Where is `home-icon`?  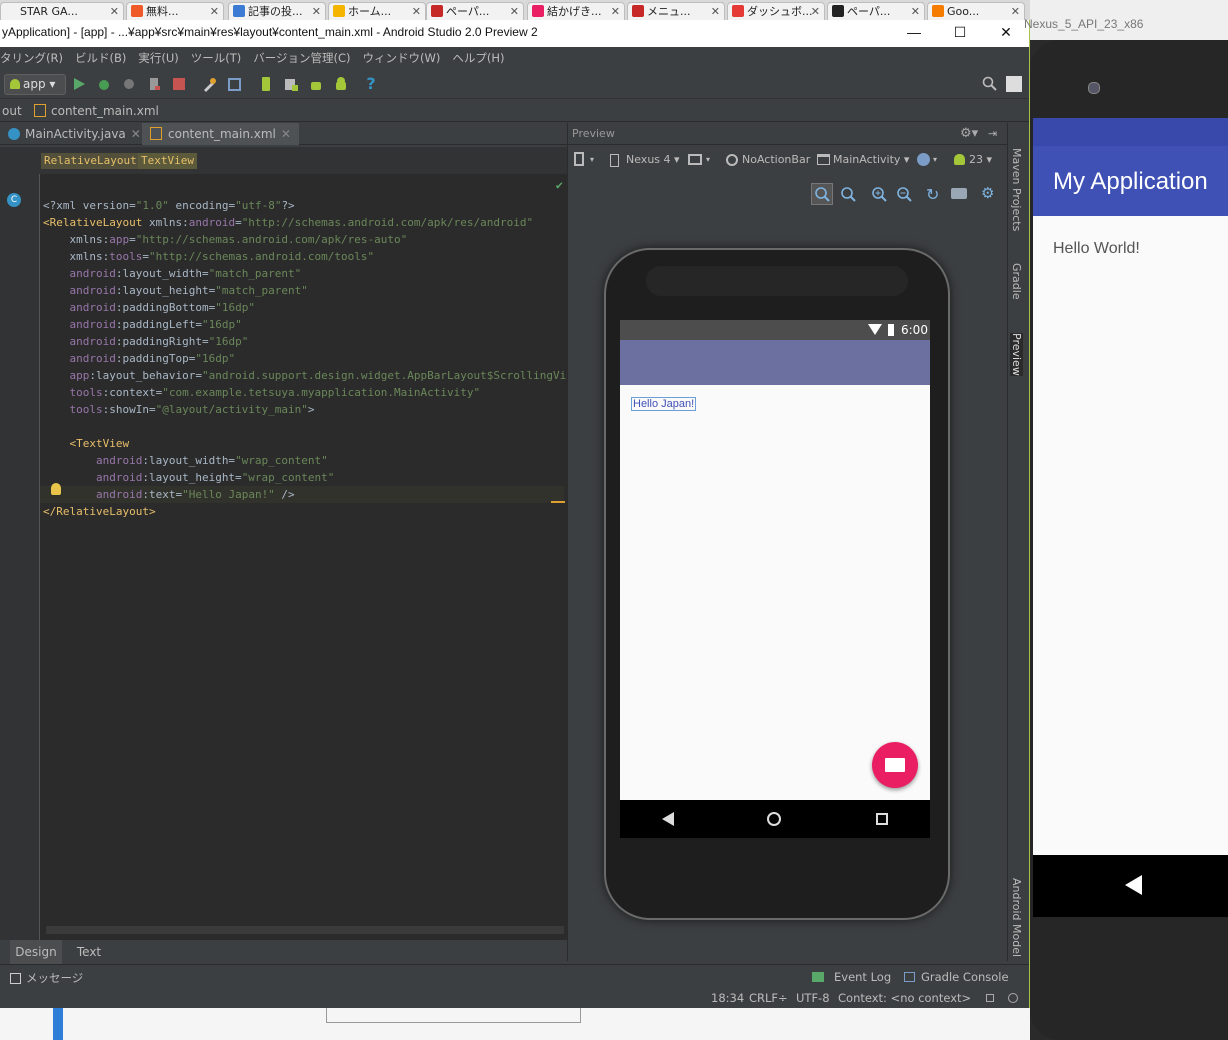
home-icon is located at coordinates (774, 819).